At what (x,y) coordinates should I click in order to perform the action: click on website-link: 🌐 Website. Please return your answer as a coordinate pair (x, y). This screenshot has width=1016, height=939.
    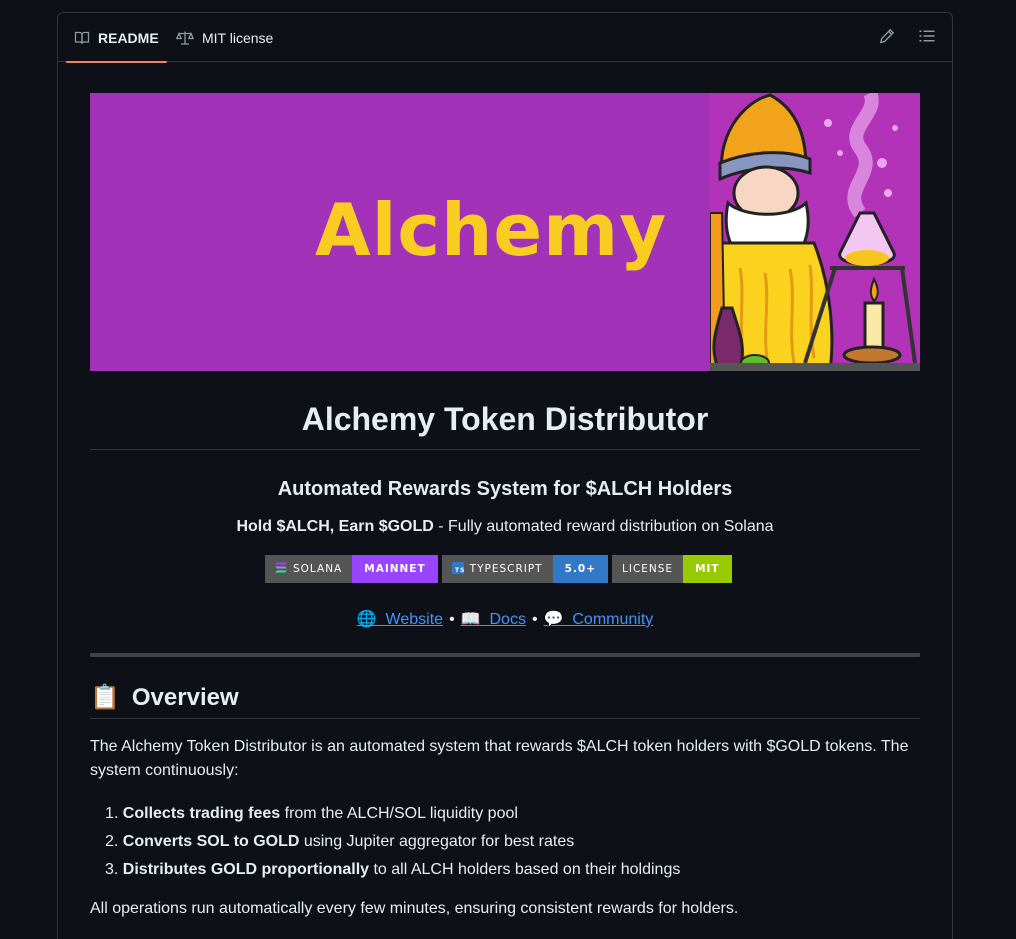
    Looking at the image, I should click on (400, 619).